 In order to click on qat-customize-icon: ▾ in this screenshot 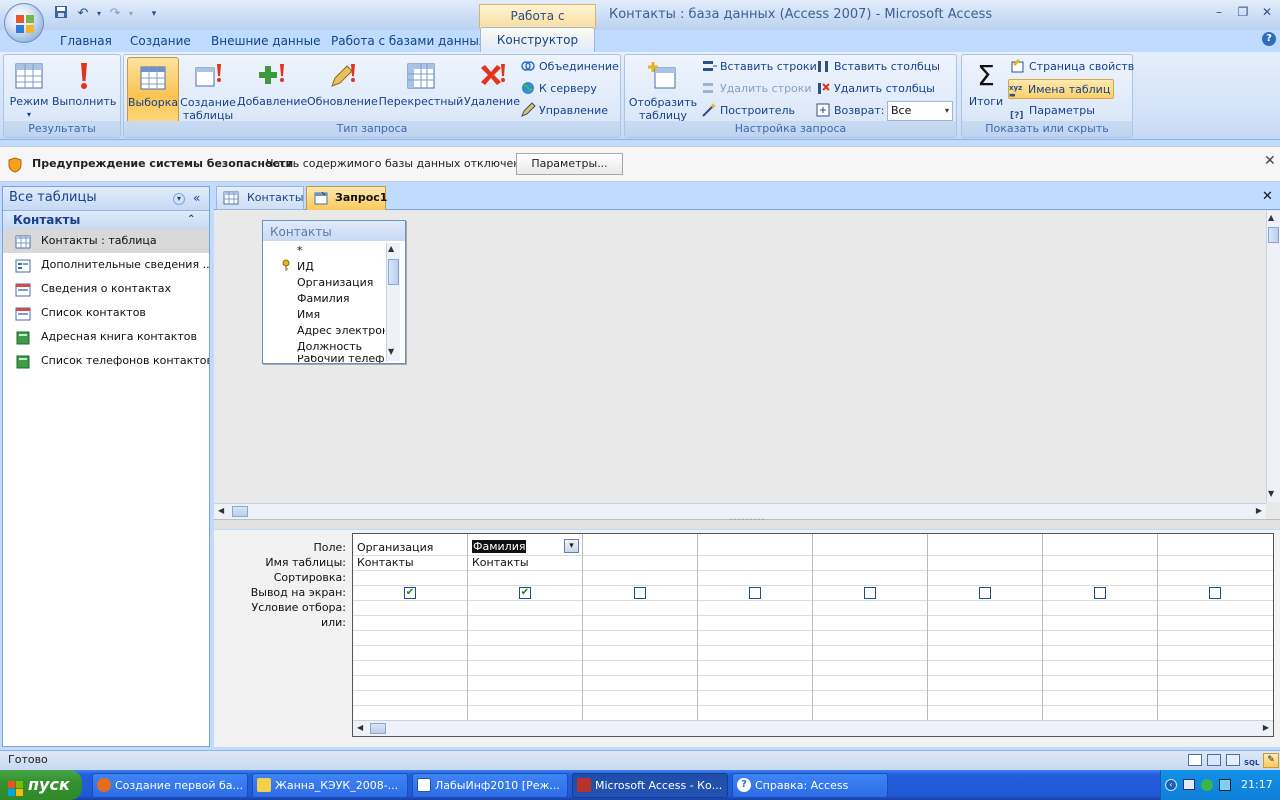, I will do `click(154, 14)`.